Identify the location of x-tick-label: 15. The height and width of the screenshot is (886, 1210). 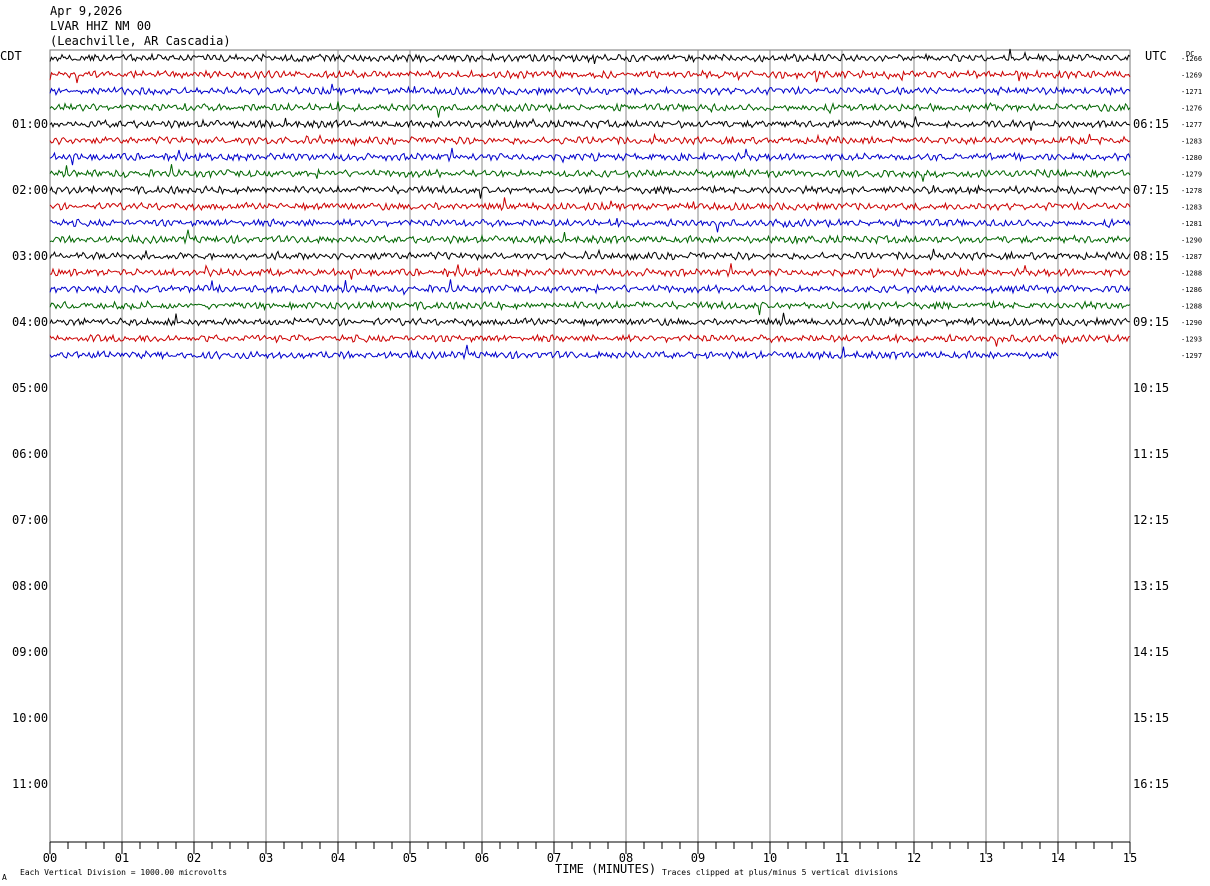
(1130, 858).